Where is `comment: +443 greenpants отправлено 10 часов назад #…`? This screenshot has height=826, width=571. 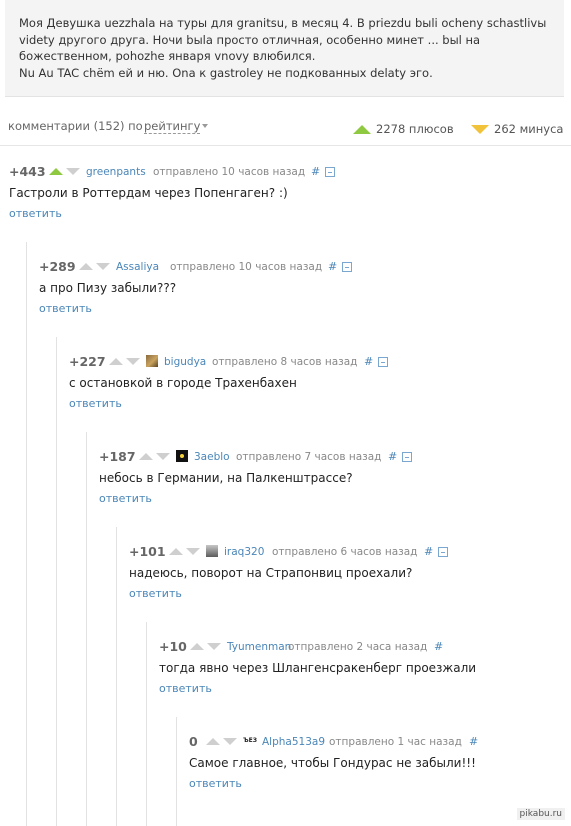
comment: +443 greenpants отправлено 10 часов назад #… is located at coordinates (279, 204).